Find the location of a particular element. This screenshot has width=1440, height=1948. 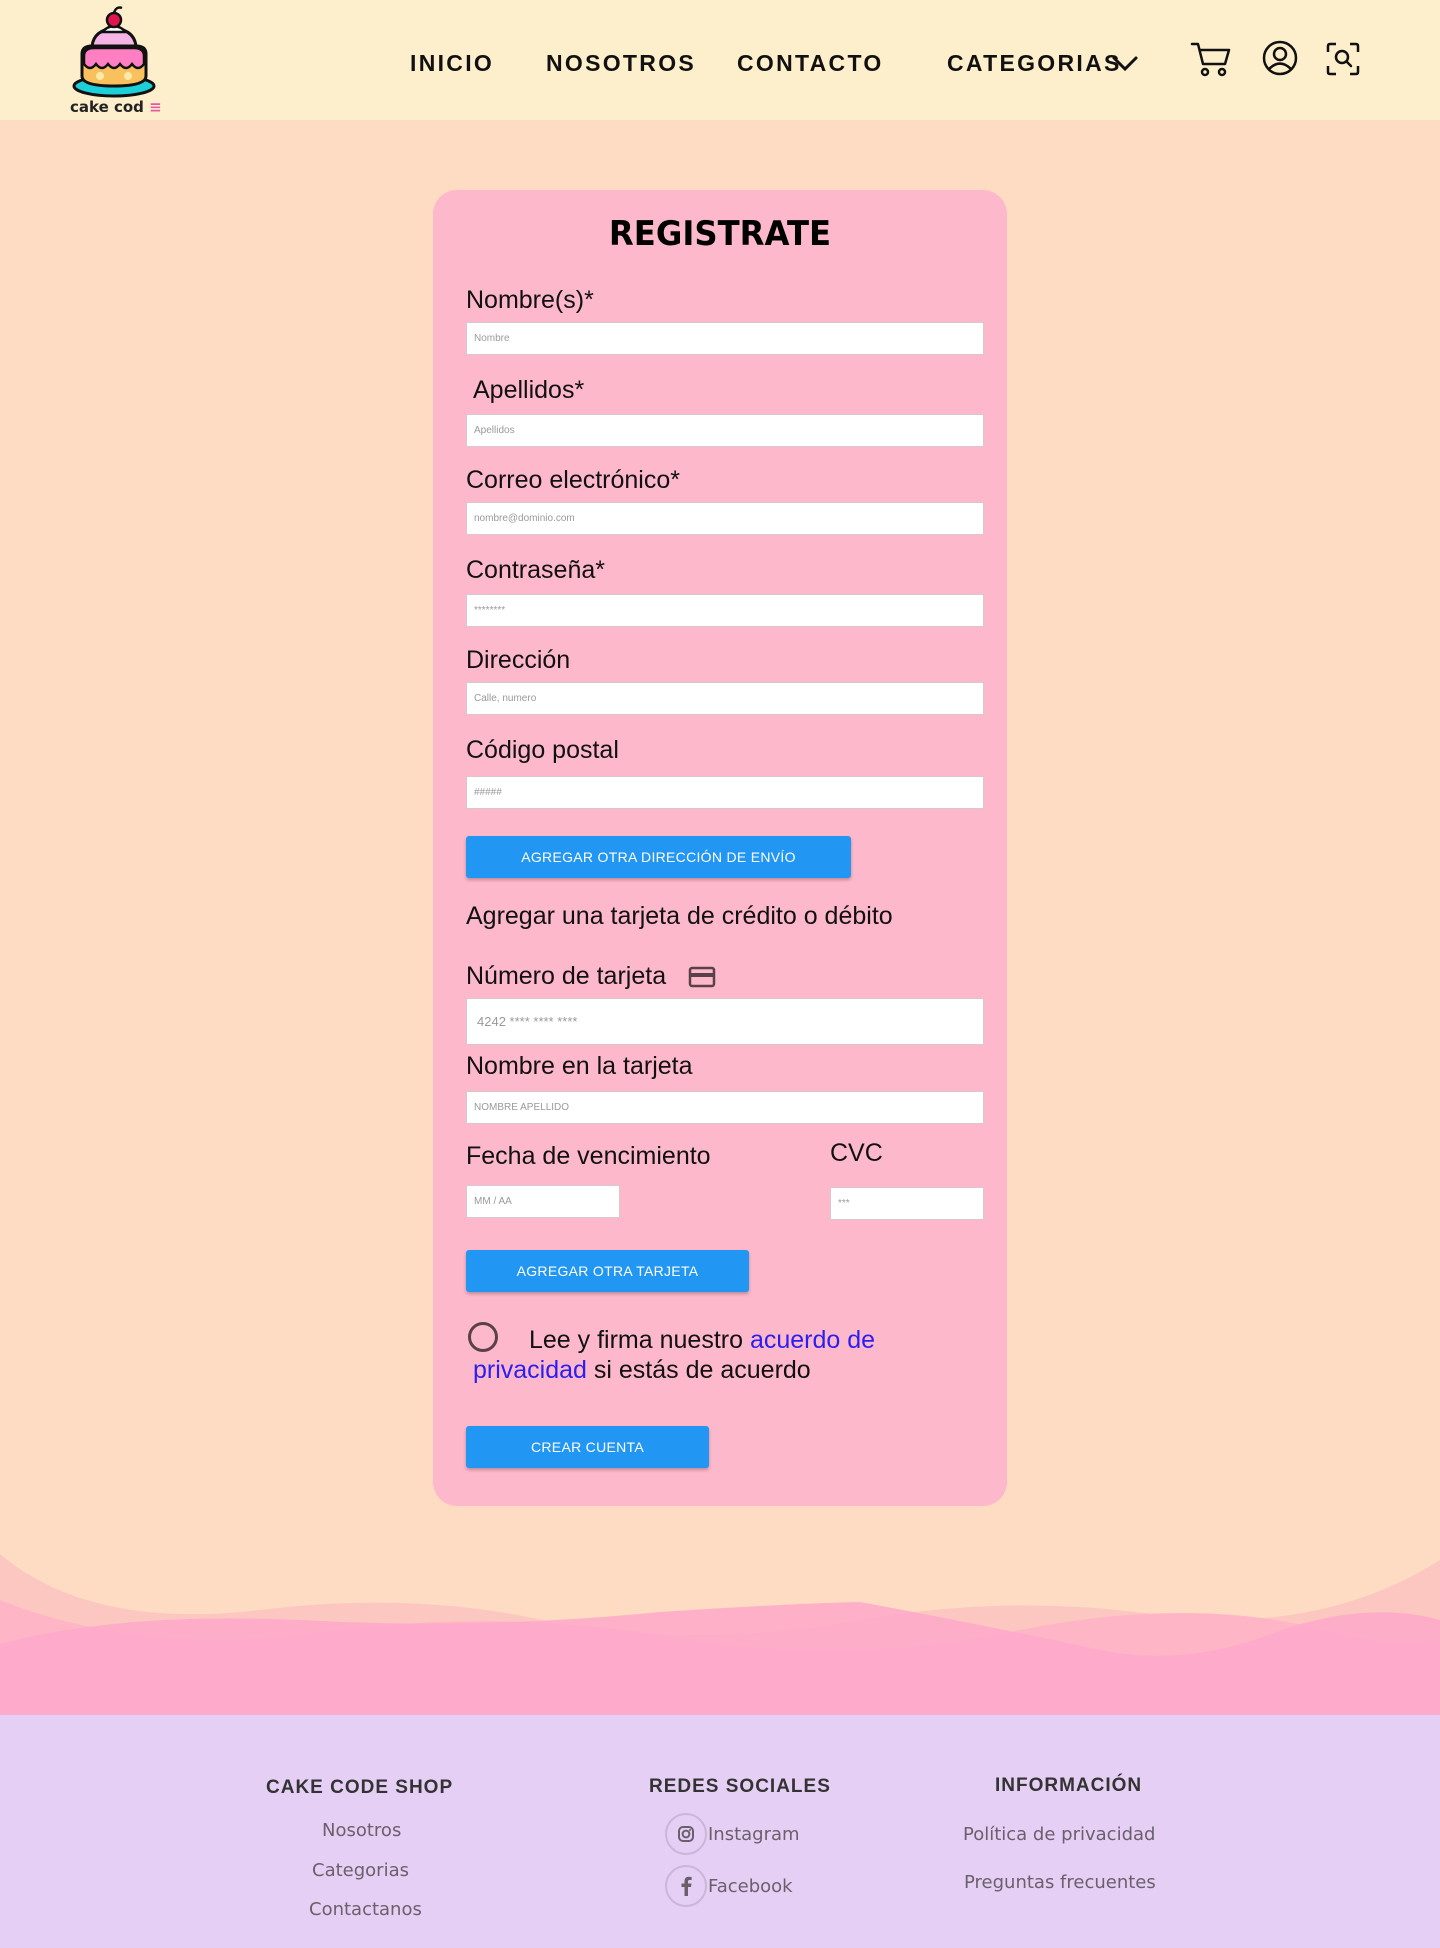

card-number-input is located at coordinates (725, 1021).